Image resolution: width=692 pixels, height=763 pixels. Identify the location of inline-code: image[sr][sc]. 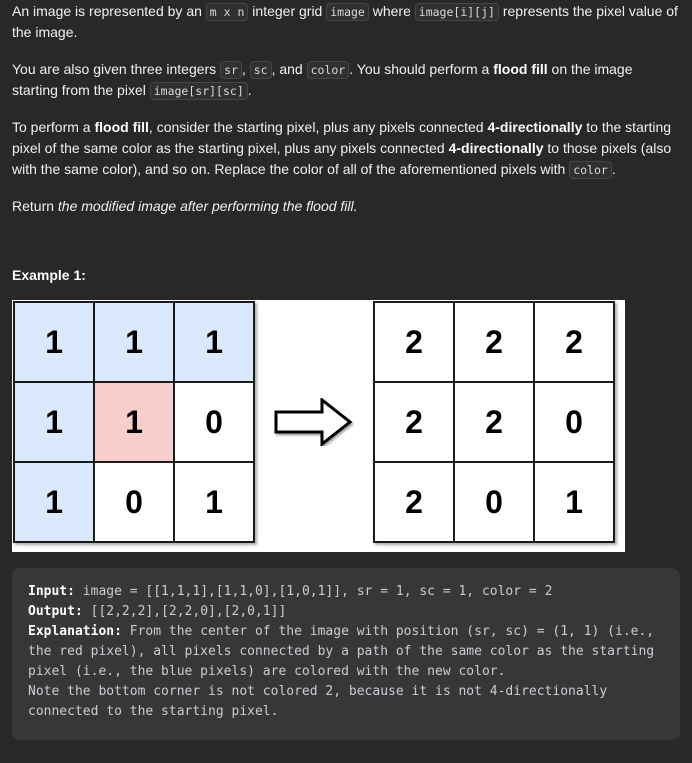
(198, 91).